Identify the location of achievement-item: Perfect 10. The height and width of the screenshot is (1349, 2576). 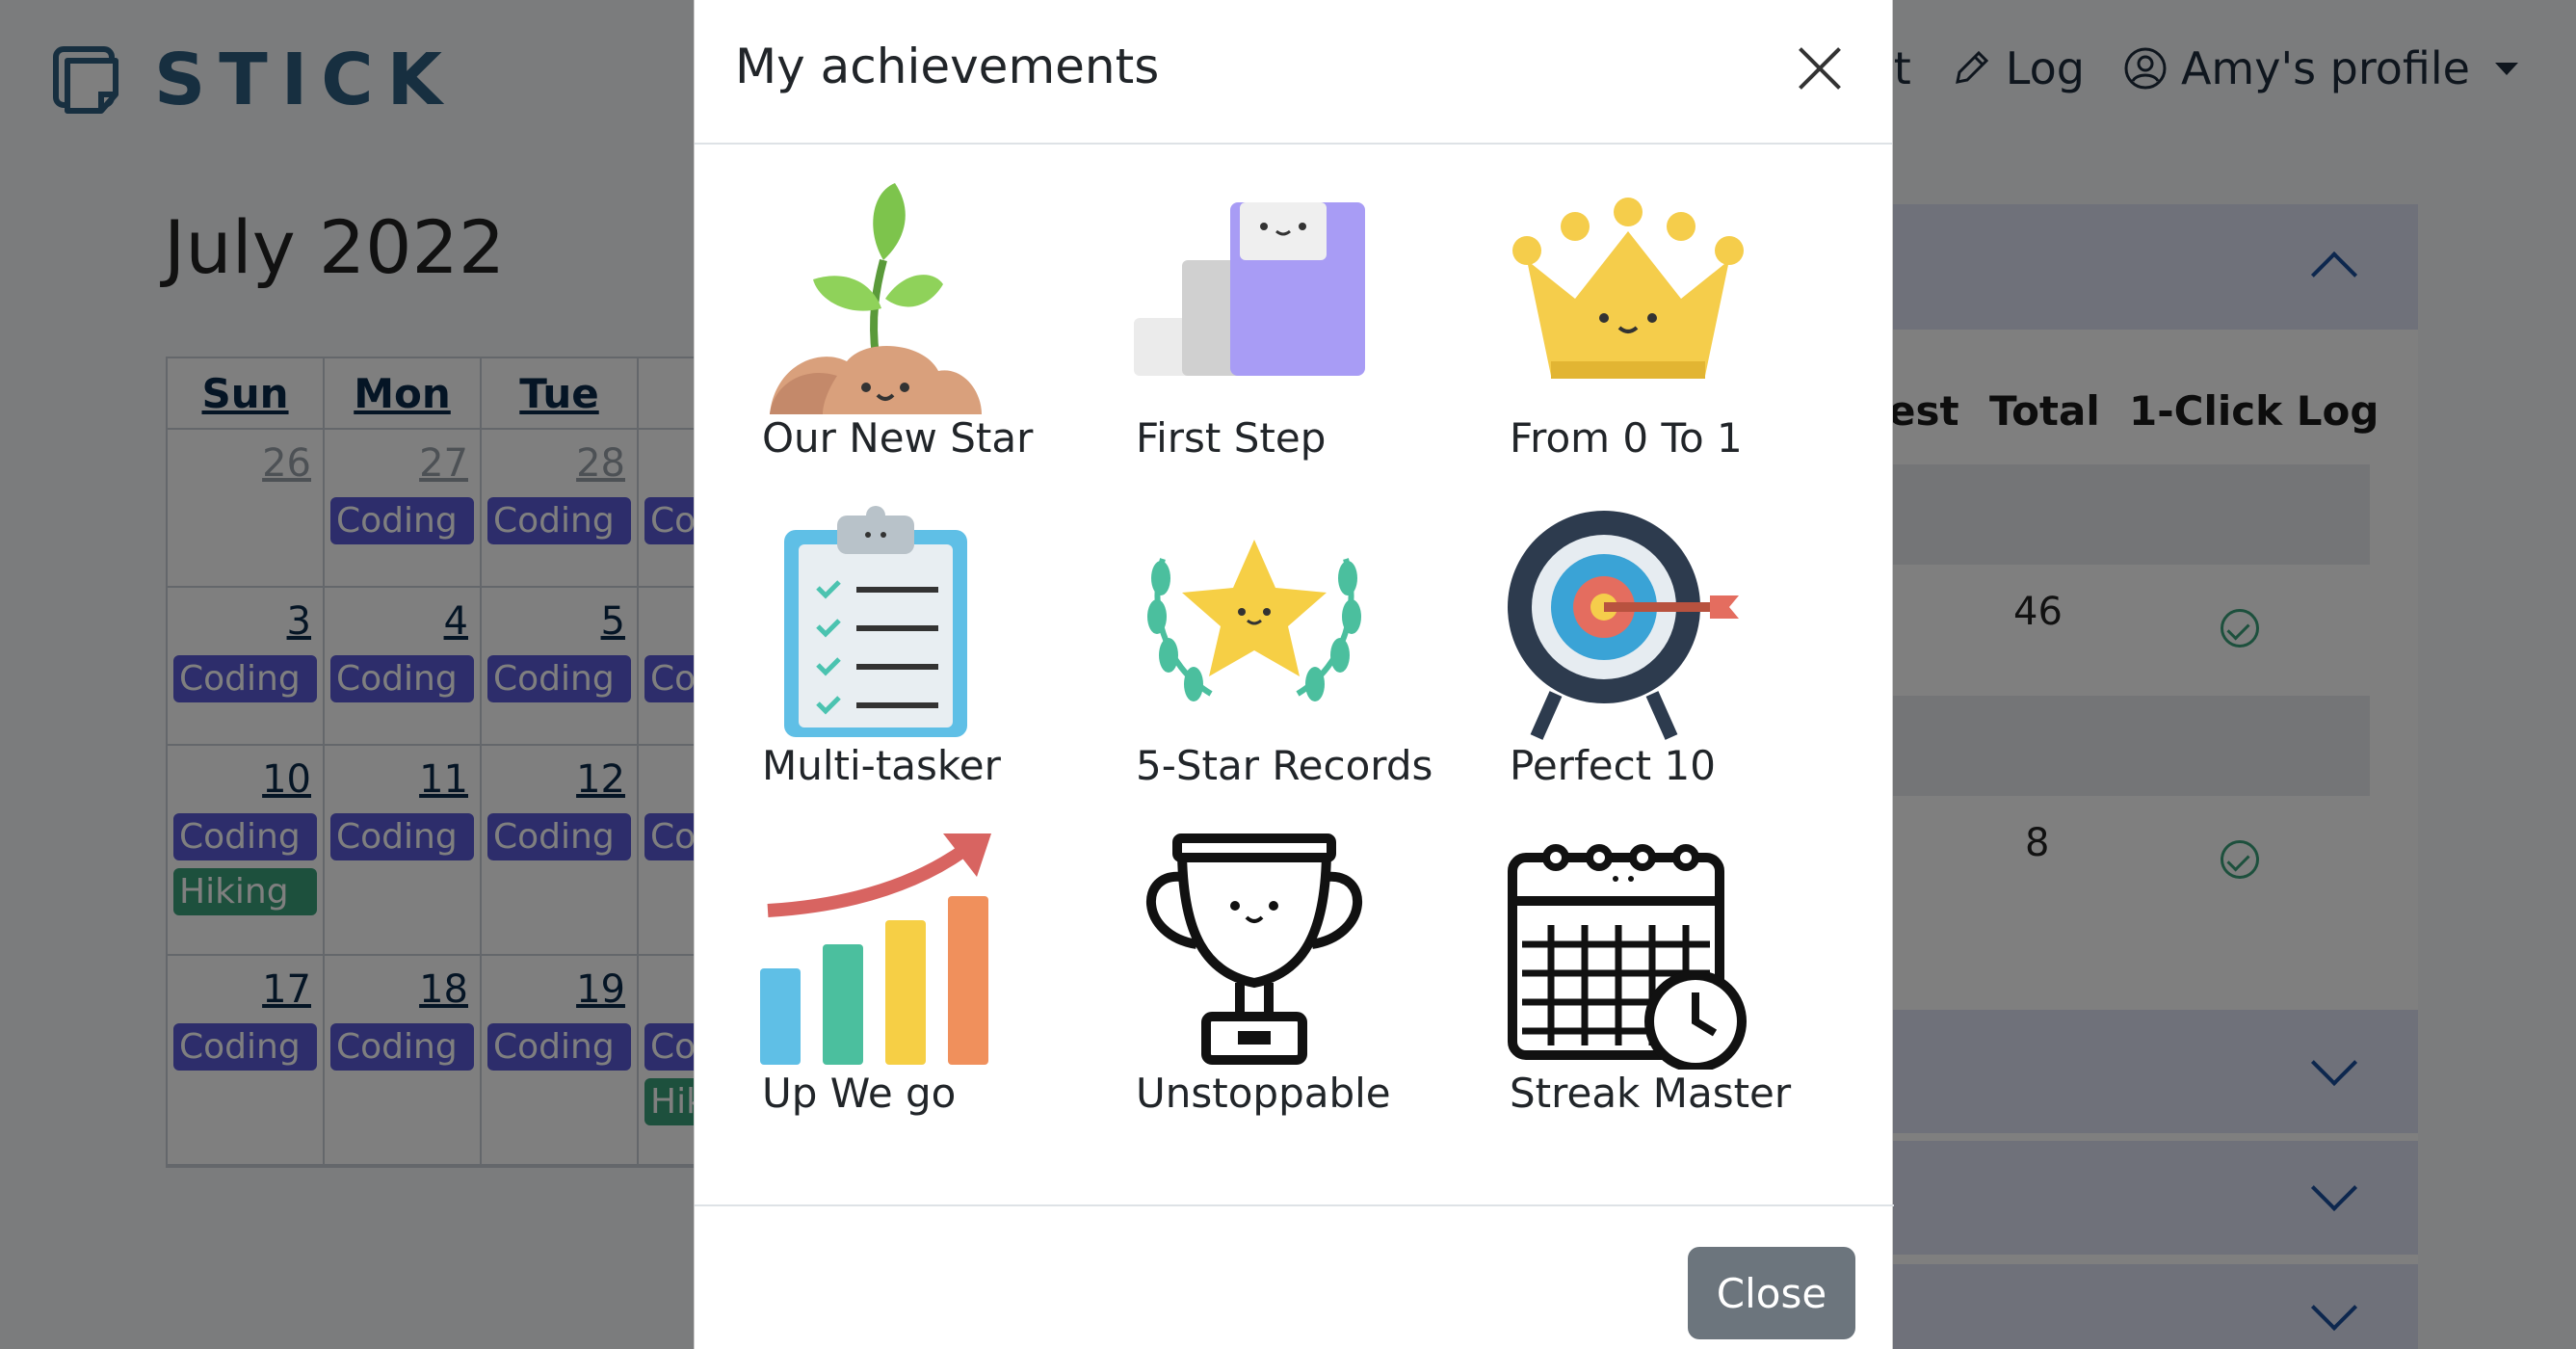
(1694, 665).